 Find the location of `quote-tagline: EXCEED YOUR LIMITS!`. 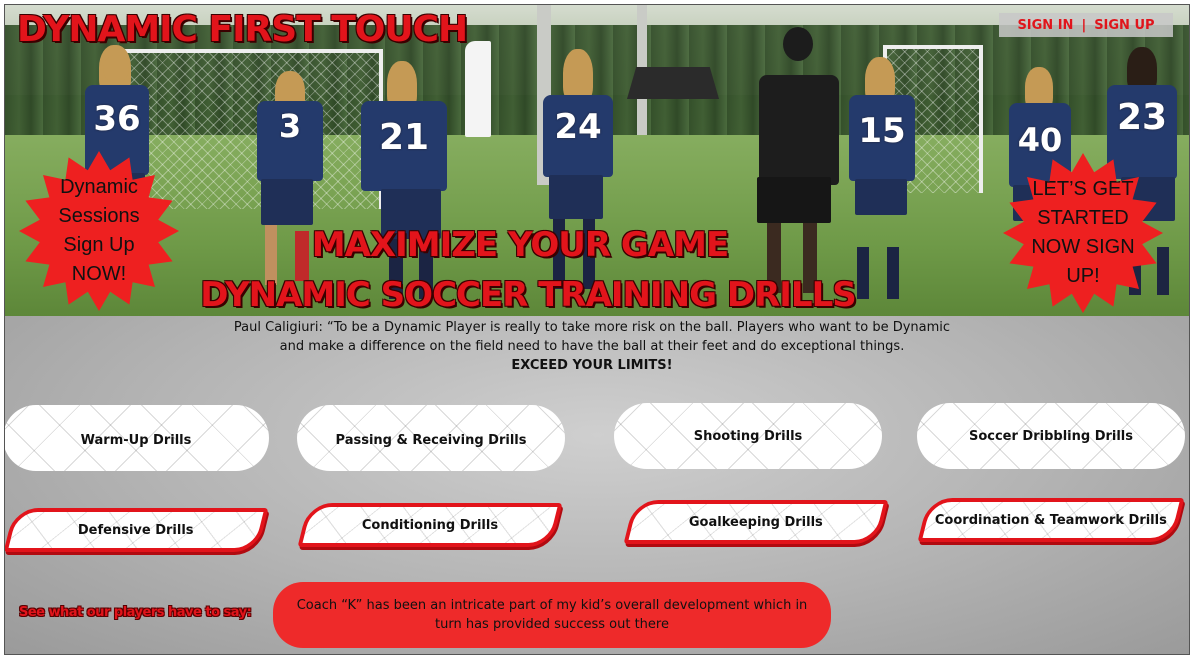

quote-tagline: EXCEED YOUR LIMITS! is located at coordinates (592, 365).